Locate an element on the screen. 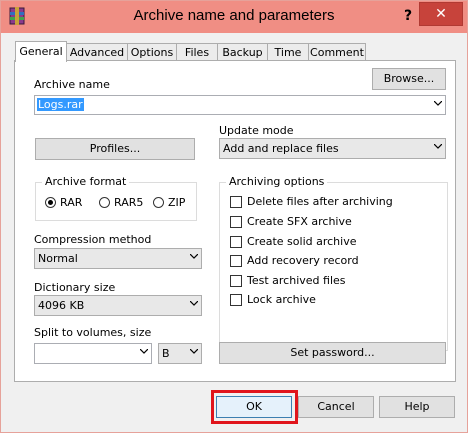  radio-rar5 is located at coordinates (104, 202).